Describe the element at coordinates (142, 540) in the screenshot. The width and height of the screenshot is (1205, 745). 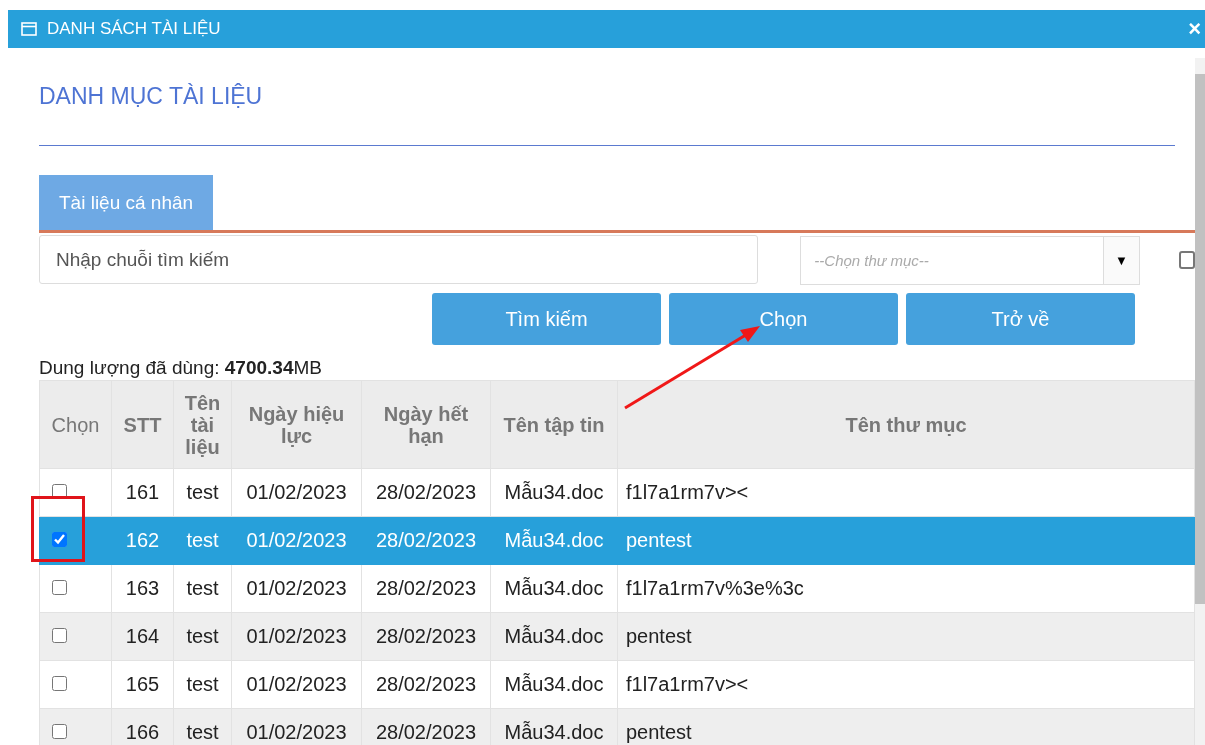
I see `table-cell: 162` at that location.